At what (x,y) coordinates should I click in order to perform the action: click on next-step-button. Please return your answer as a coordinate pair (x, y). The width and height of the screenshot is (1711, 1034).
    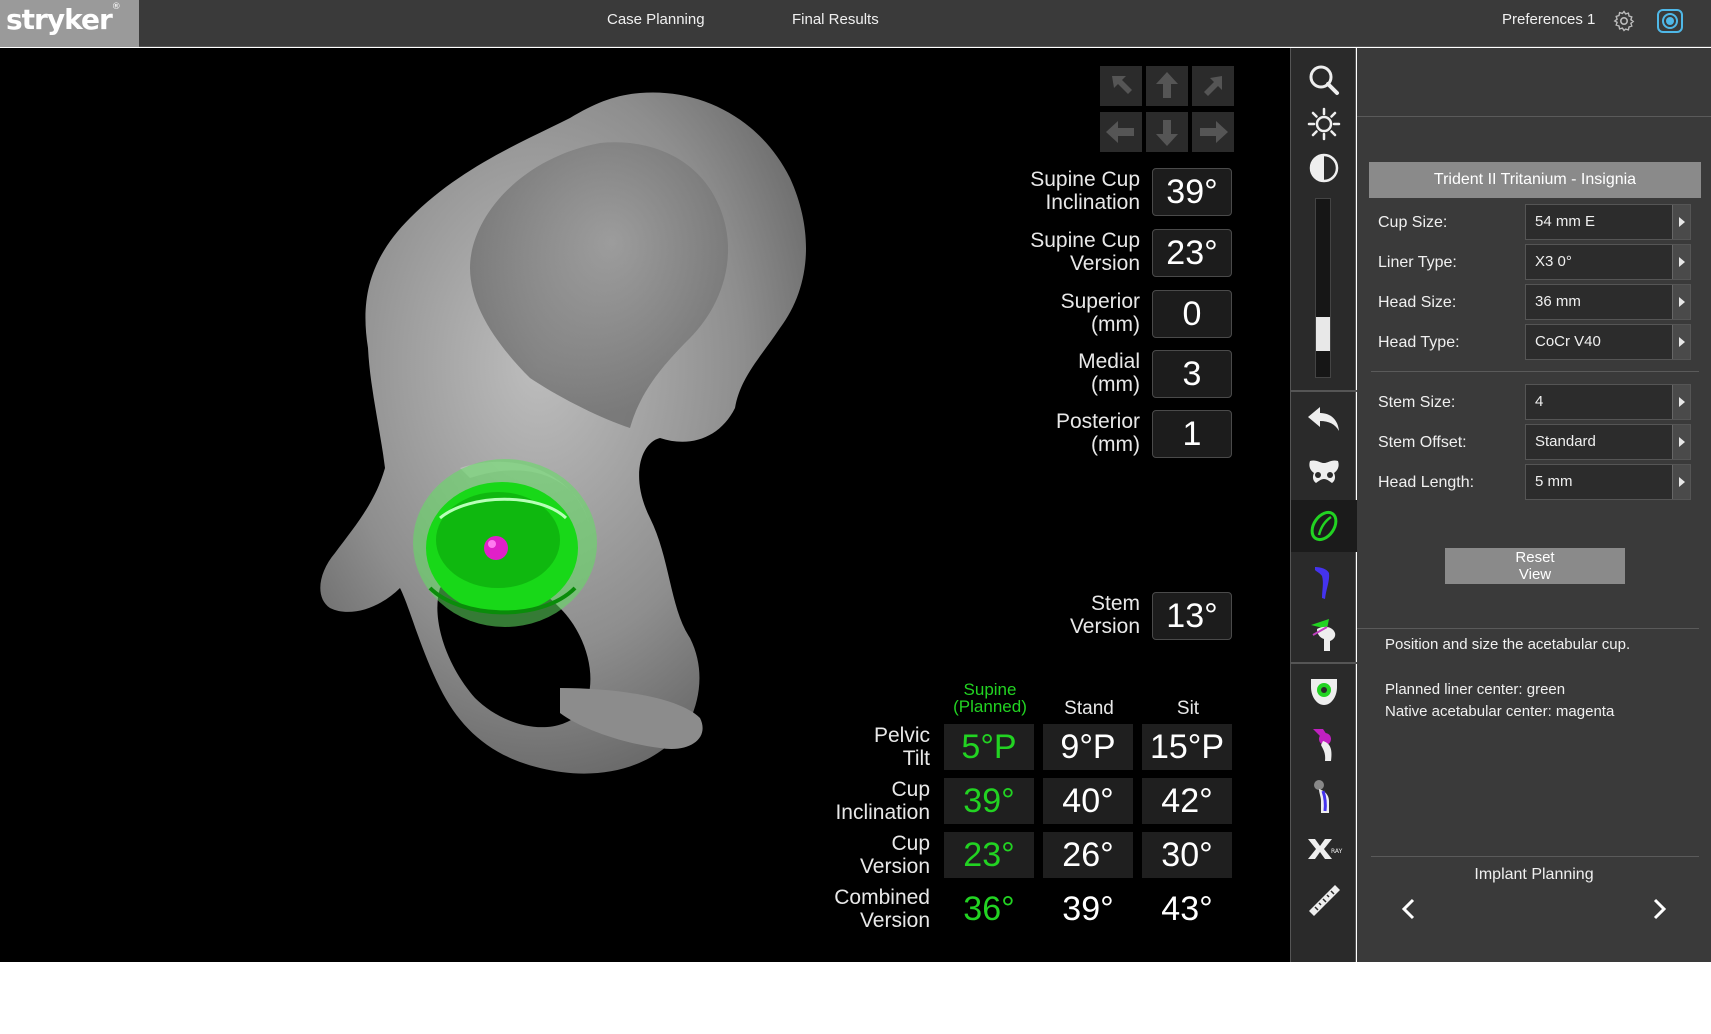
    Looking at the image, I should click on (1659, 909).